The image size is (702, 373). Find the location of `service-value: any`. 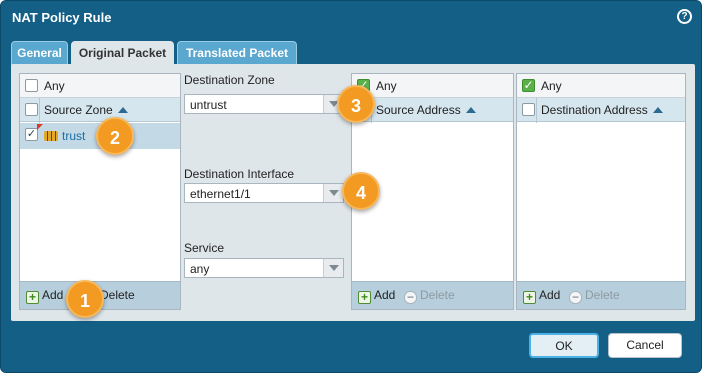

service-value: any is located at coordinates (200, 269).